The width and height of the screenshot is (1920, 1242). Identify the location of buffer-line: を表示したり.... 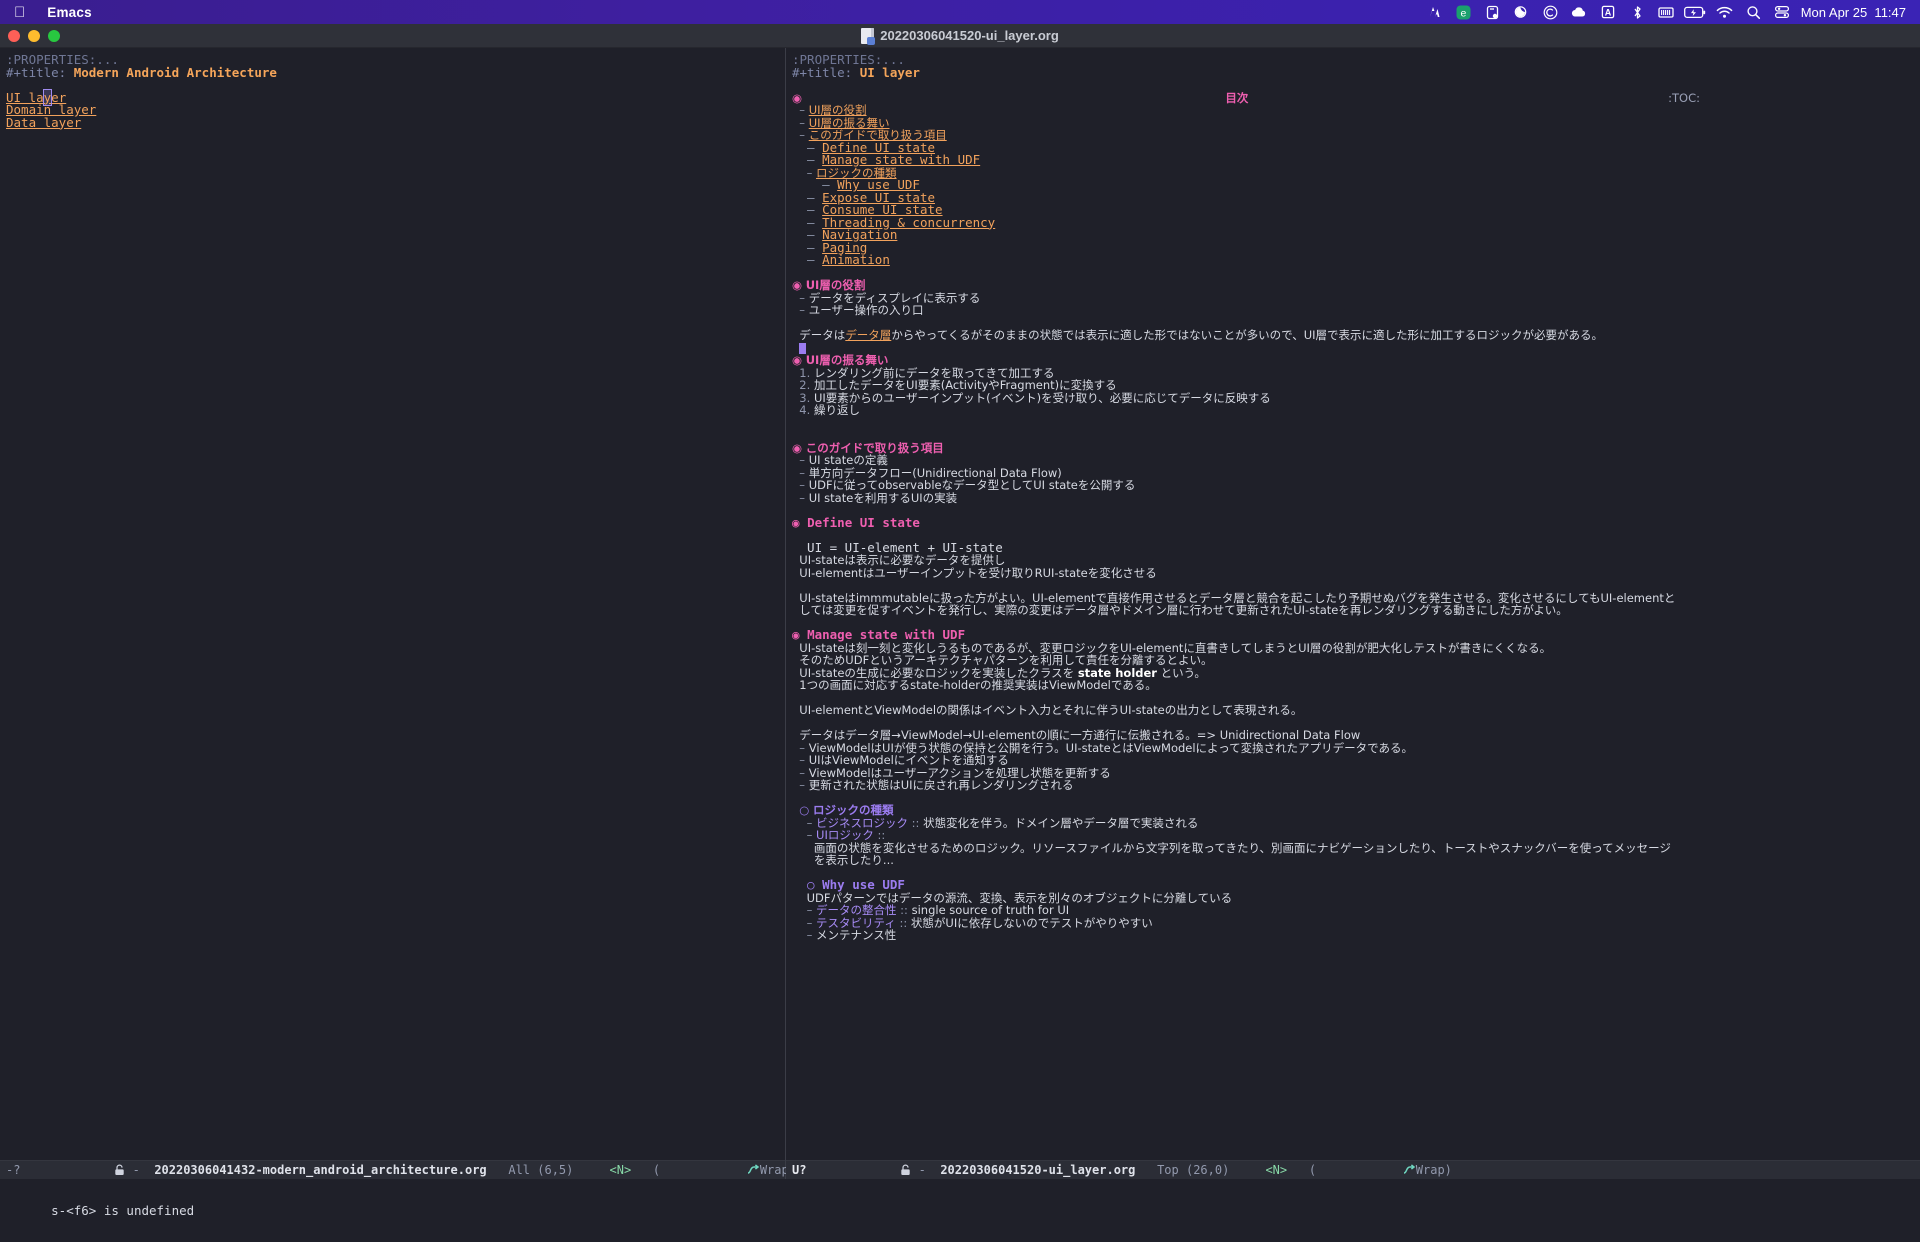
(1353, 860).